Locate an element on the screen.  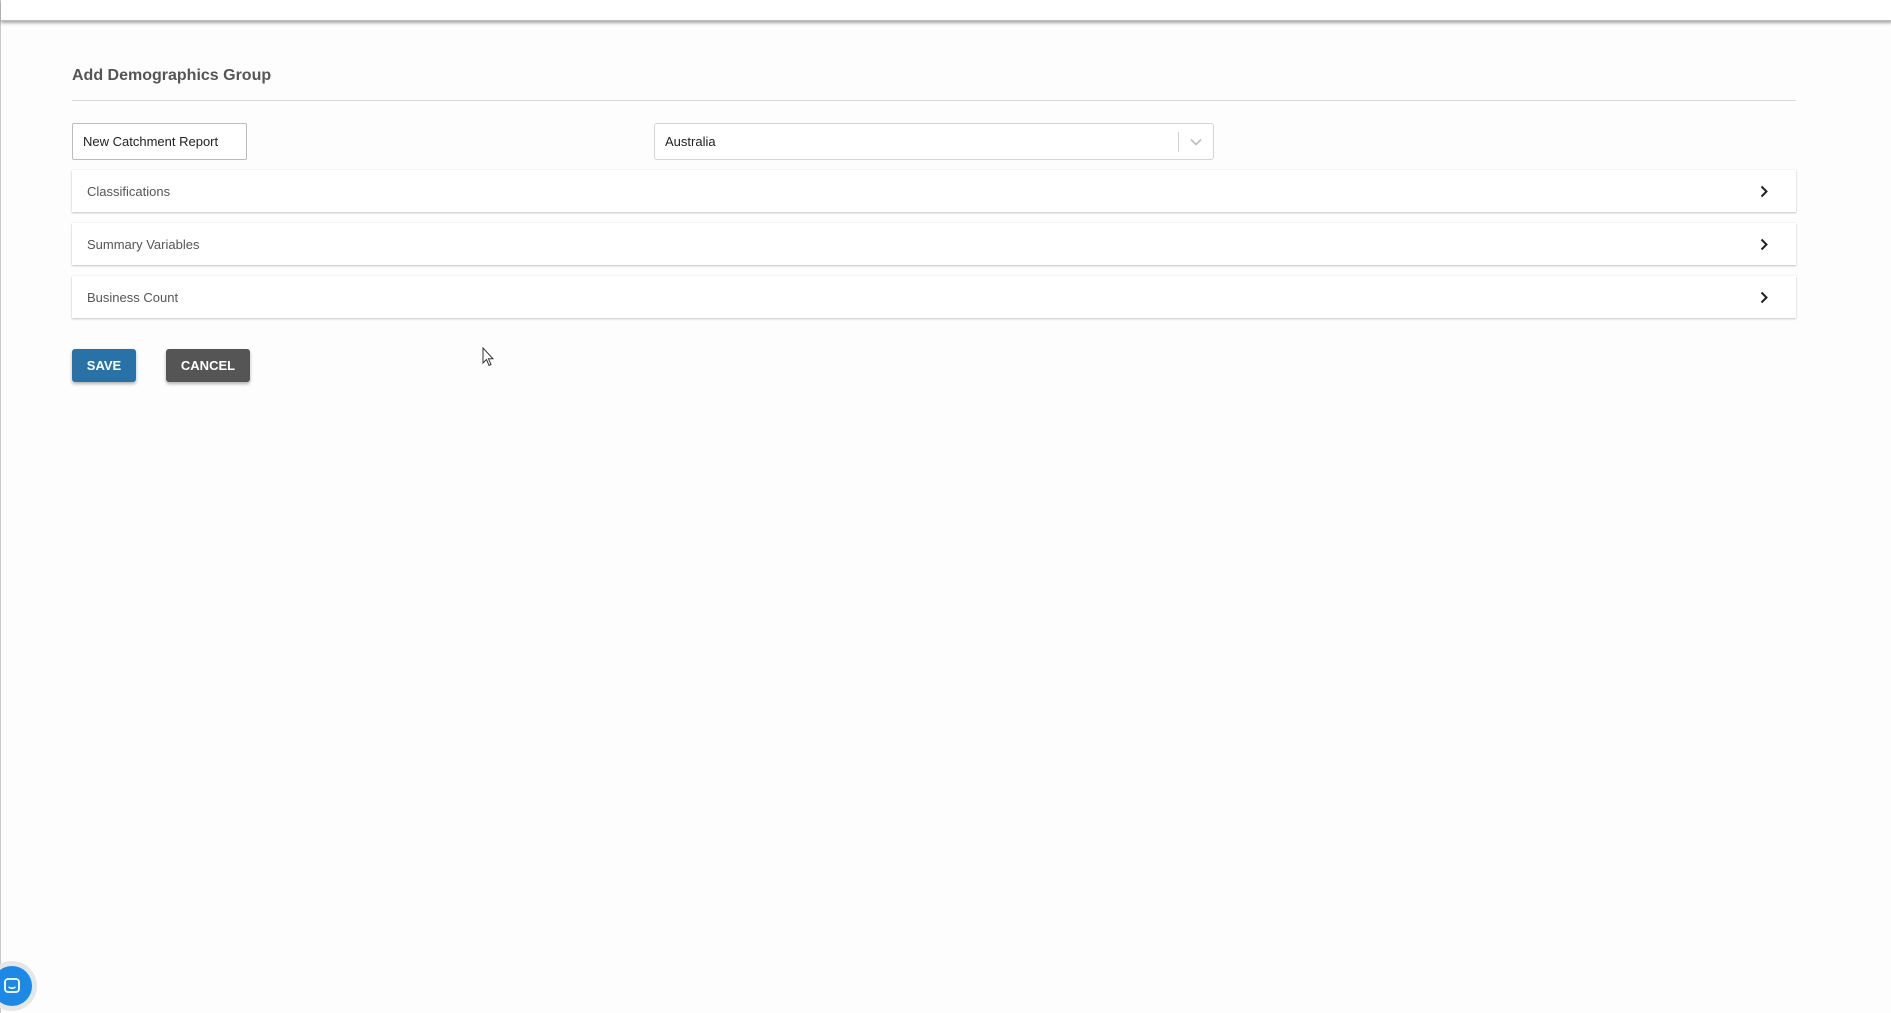
title-divider is located at coordinates (934, 100).